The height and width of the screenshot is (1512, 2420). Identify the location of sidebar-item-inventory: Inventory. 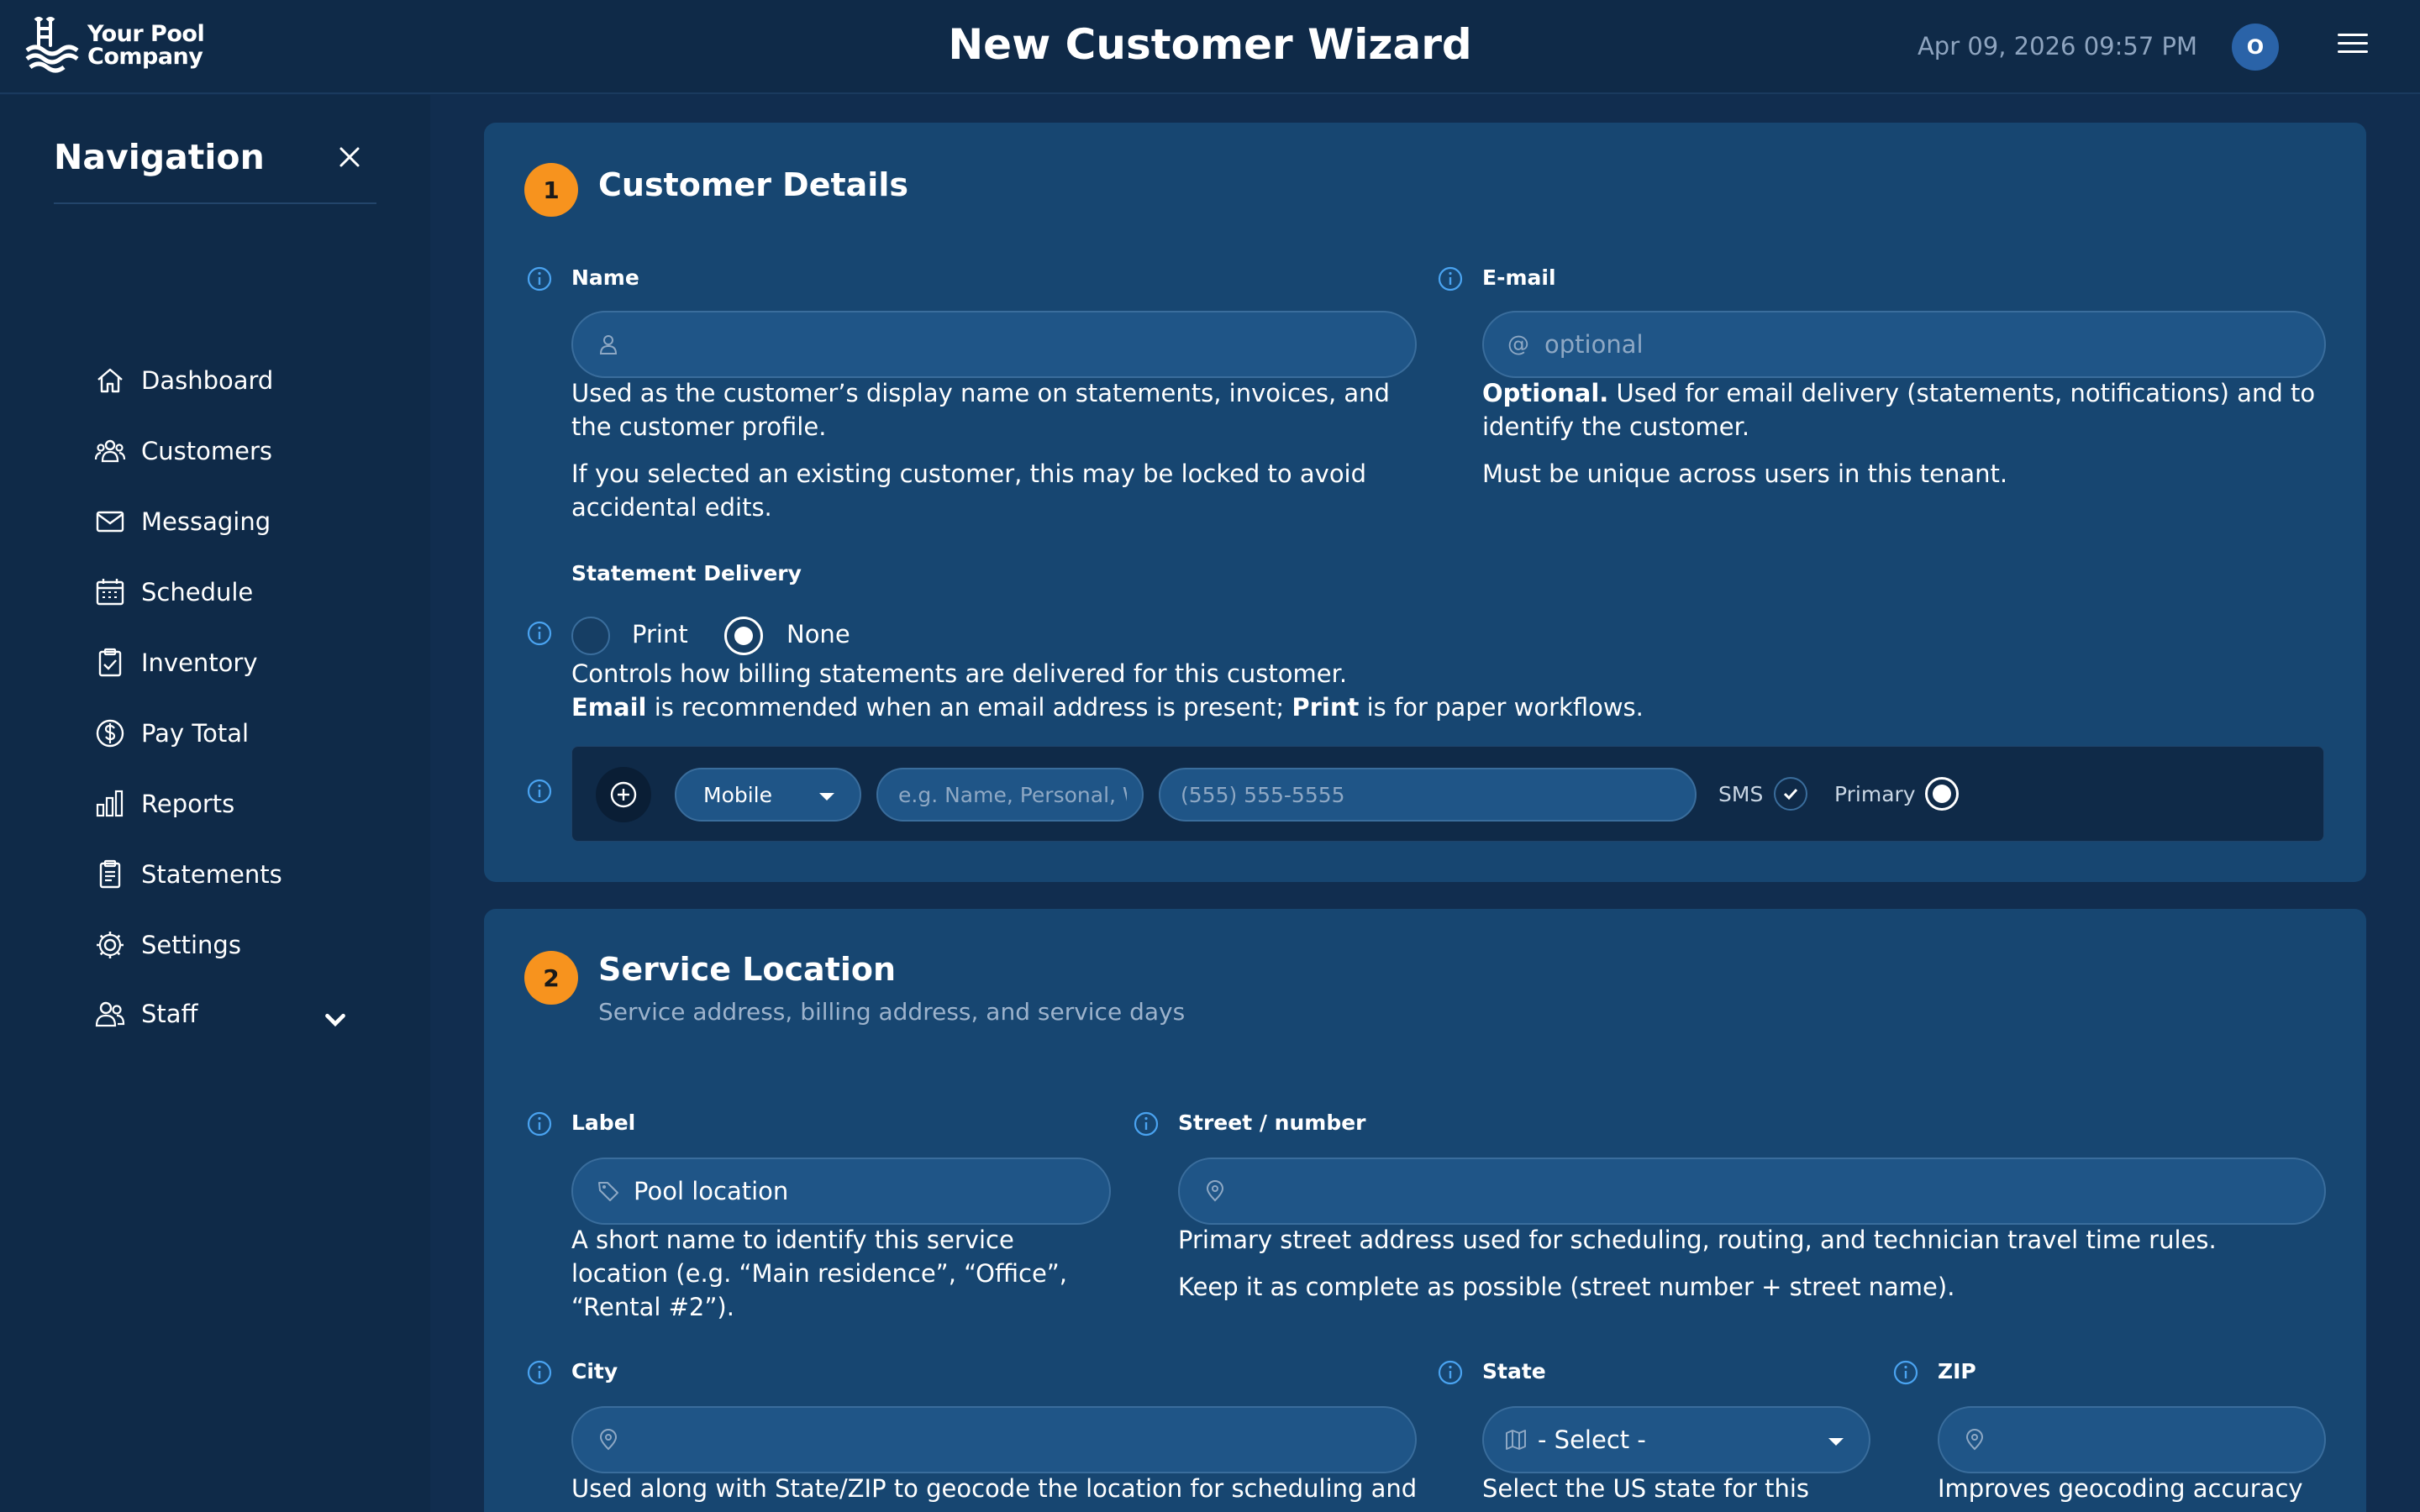
(220, 663).